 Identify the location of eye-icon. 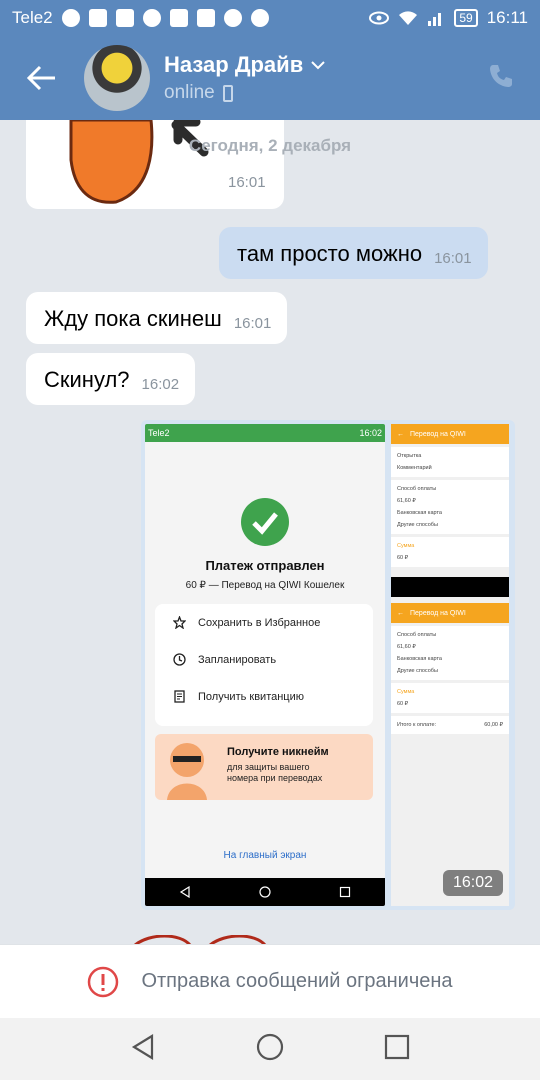
(379, 18).